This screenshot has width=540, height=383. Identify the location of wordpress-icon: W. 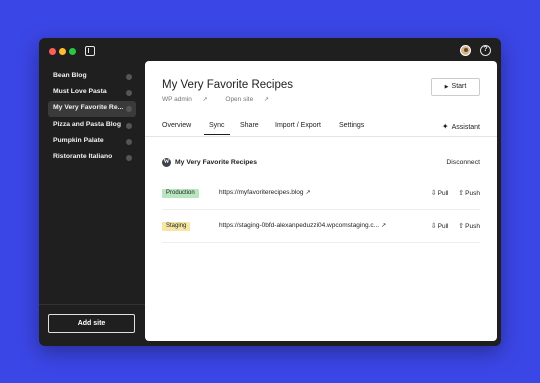
(166, 162).